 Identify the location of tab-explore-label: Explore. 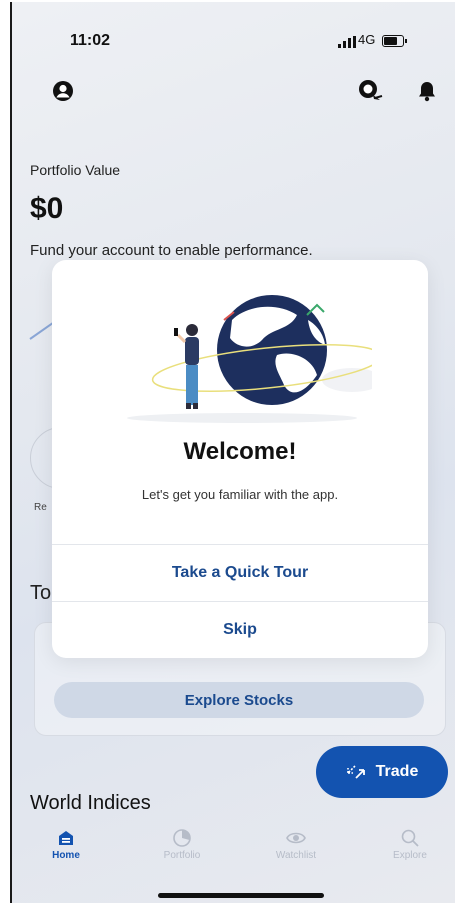
(410, 855).